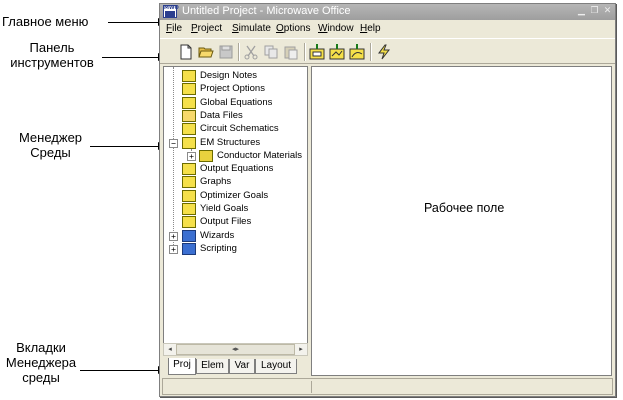 The image size is (623, 400). Describe the element at coordinates (218, 248) in the screenshot. I see `tree-item-label: Scripting` at that location.